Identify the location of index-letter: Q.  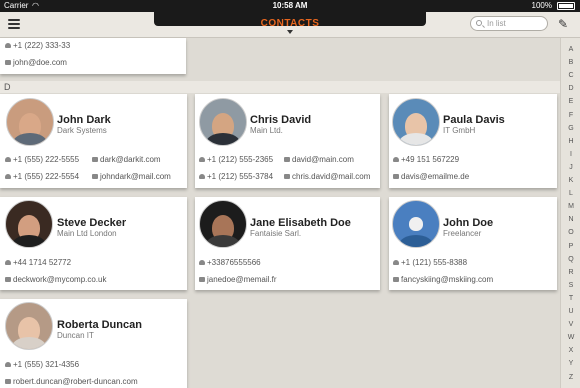
(570, 259).